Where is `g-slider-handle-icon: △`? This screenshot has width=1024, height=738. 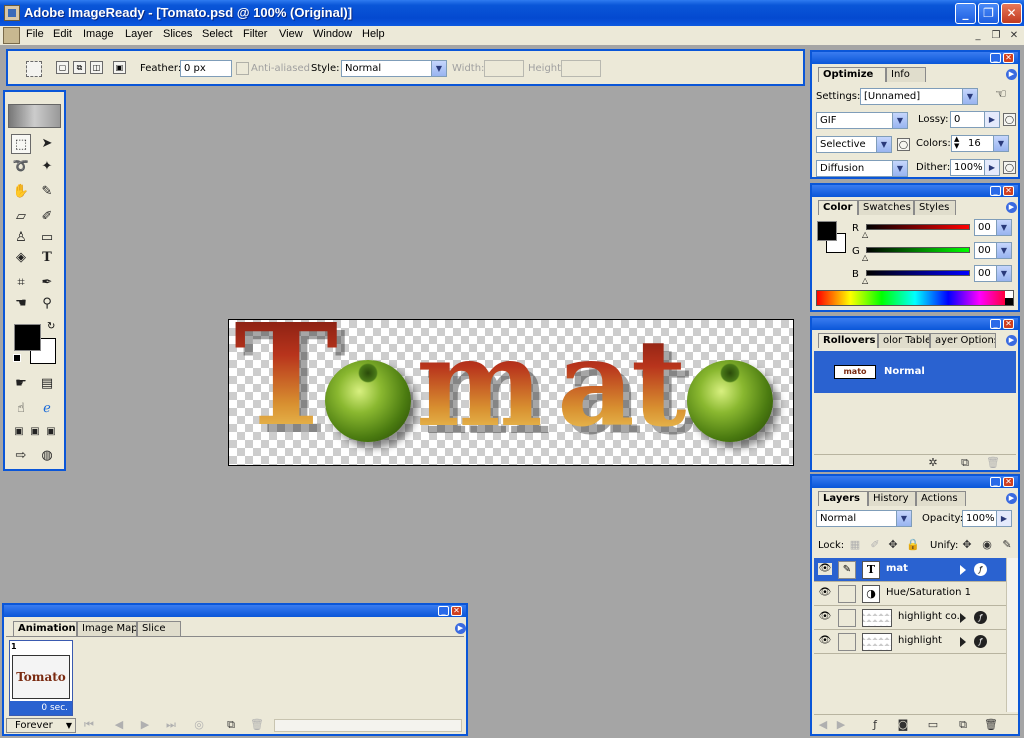
g-slider-handle-icon: △ is located at coordinates (865, 257).